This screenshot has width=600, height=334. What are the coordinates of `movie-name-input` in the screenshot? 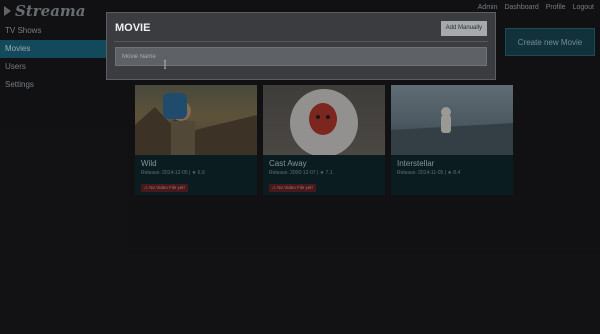 It's located at (301, 56).